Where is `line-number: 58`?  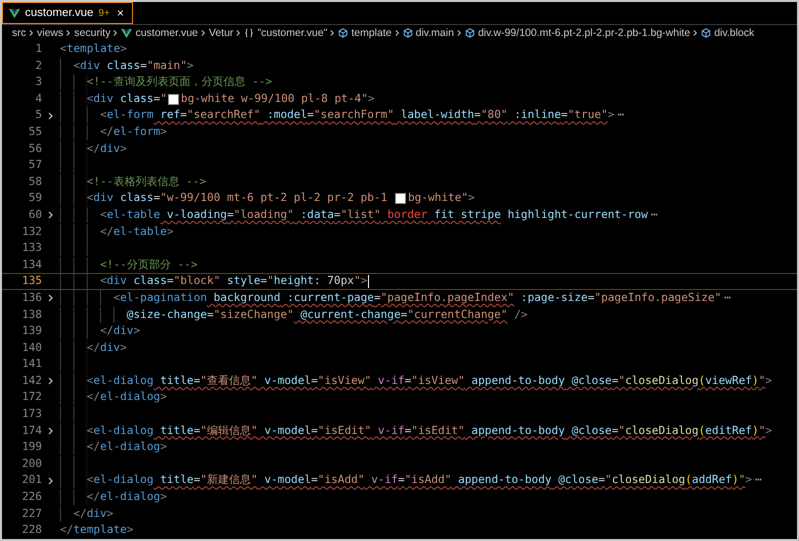
line-number: 58 is located at coordinates (35, 182).